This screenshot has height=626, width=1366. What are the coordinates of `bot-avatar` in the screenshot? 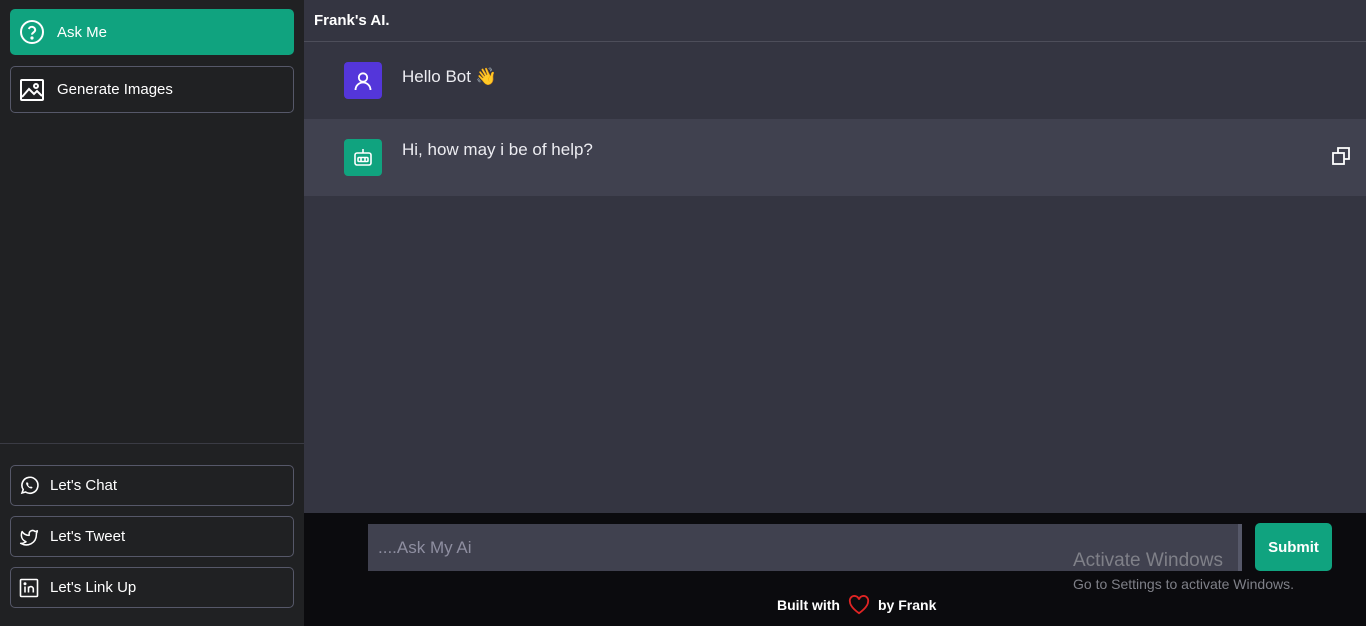 It's located at (363, 157).